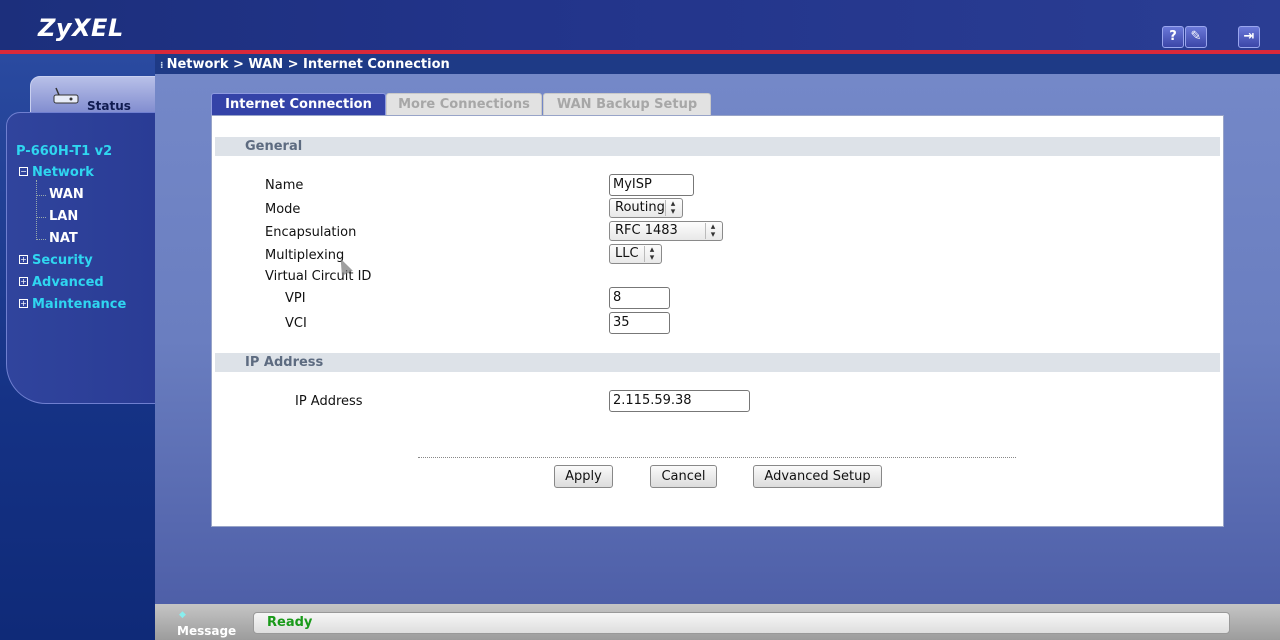 This screenshot has height=640, width=1280. Describe the element at coordinates (284, 185) in the screenshot. I see `name-label: Name` at that location.